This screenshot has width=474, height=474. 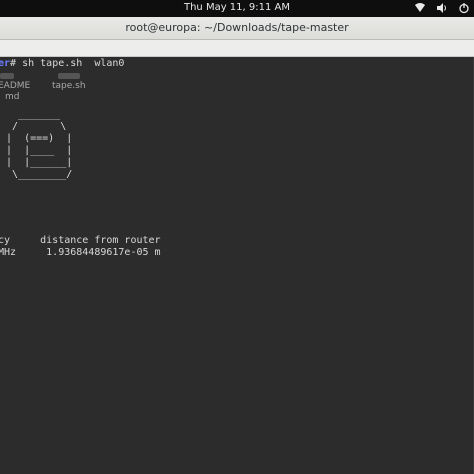 I want to click on window-title: root@europa: ~/Downloads/tape-master, so click(x=237, y=27).